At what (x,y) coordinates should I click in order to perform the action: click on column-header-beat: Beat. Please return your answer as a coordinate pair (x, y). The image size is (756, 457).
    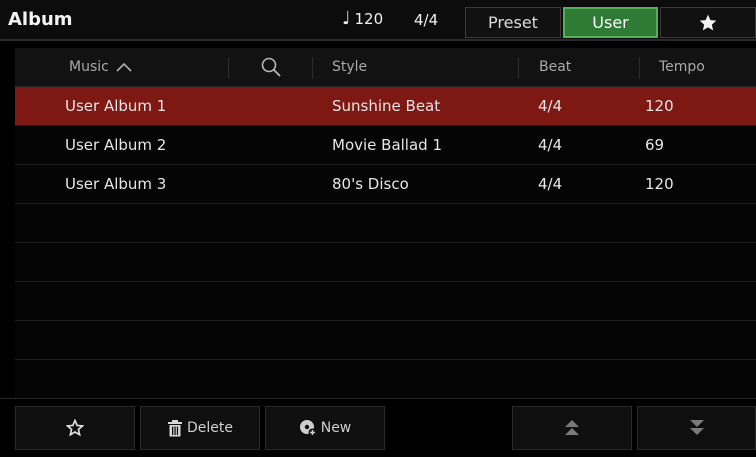
    Looking at the image, I should click on (555, 67).